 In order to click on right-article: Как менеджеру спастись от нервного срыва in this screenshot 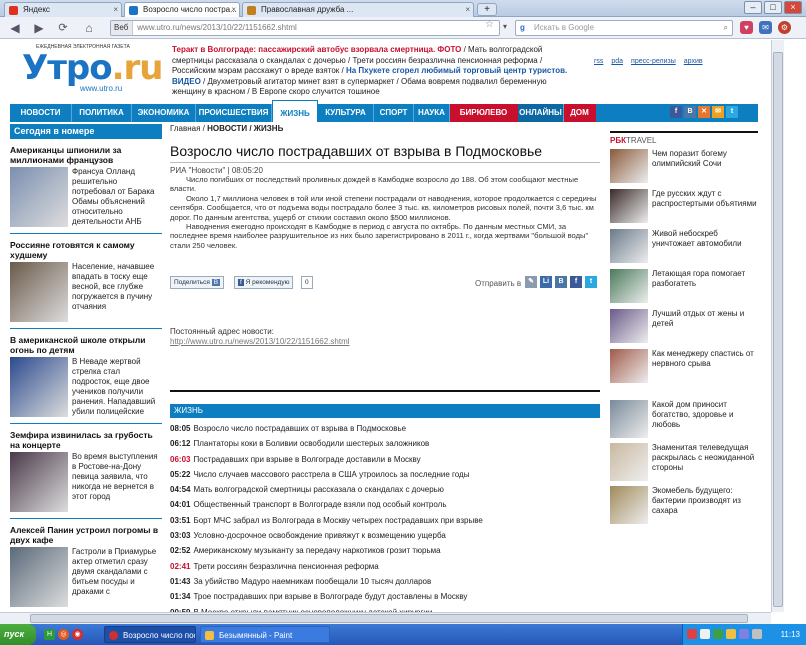, I will do `click(684, 367)`.